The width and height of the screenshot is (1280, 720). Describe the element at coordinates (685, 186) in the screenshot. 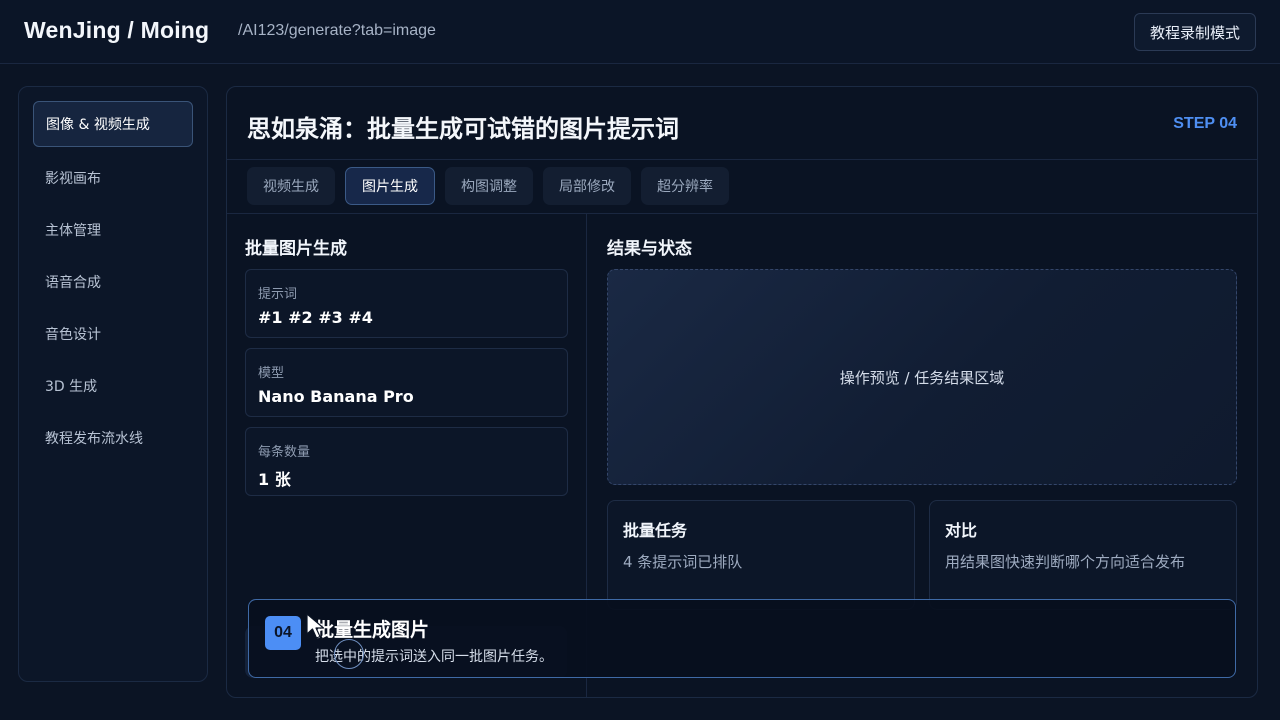

I see `tab-upscale: 超分辨率` at that location.